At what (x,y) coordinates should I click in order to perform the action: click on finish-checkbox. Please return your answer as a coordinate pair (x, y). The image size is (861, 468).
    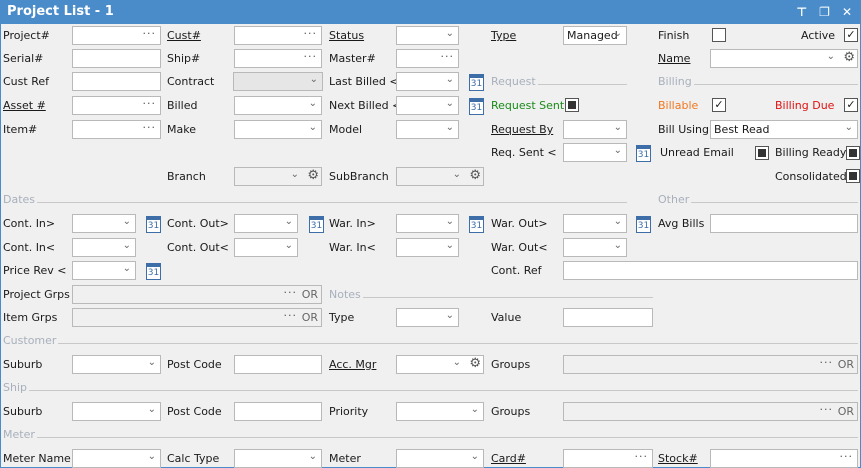
    Looking at the image, I should click on (719, 35).